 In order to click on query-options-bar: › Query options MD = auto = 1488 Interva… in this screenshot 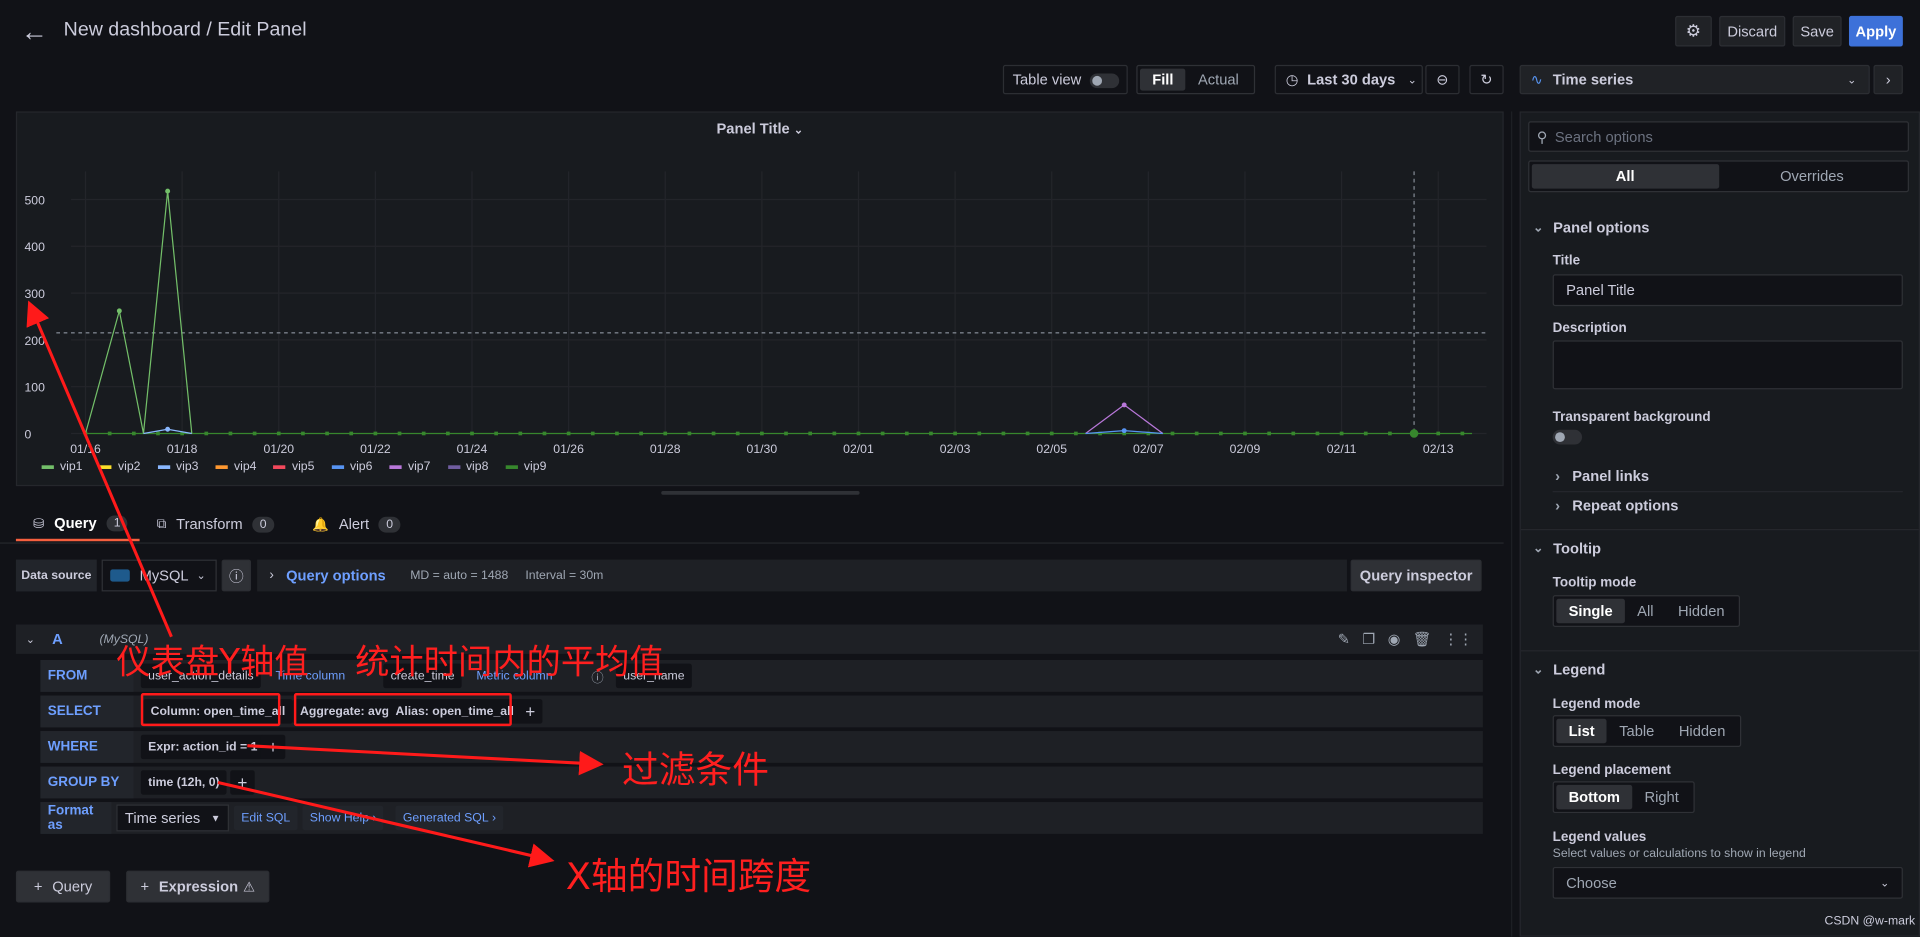, I will do `click(802, 575)`.